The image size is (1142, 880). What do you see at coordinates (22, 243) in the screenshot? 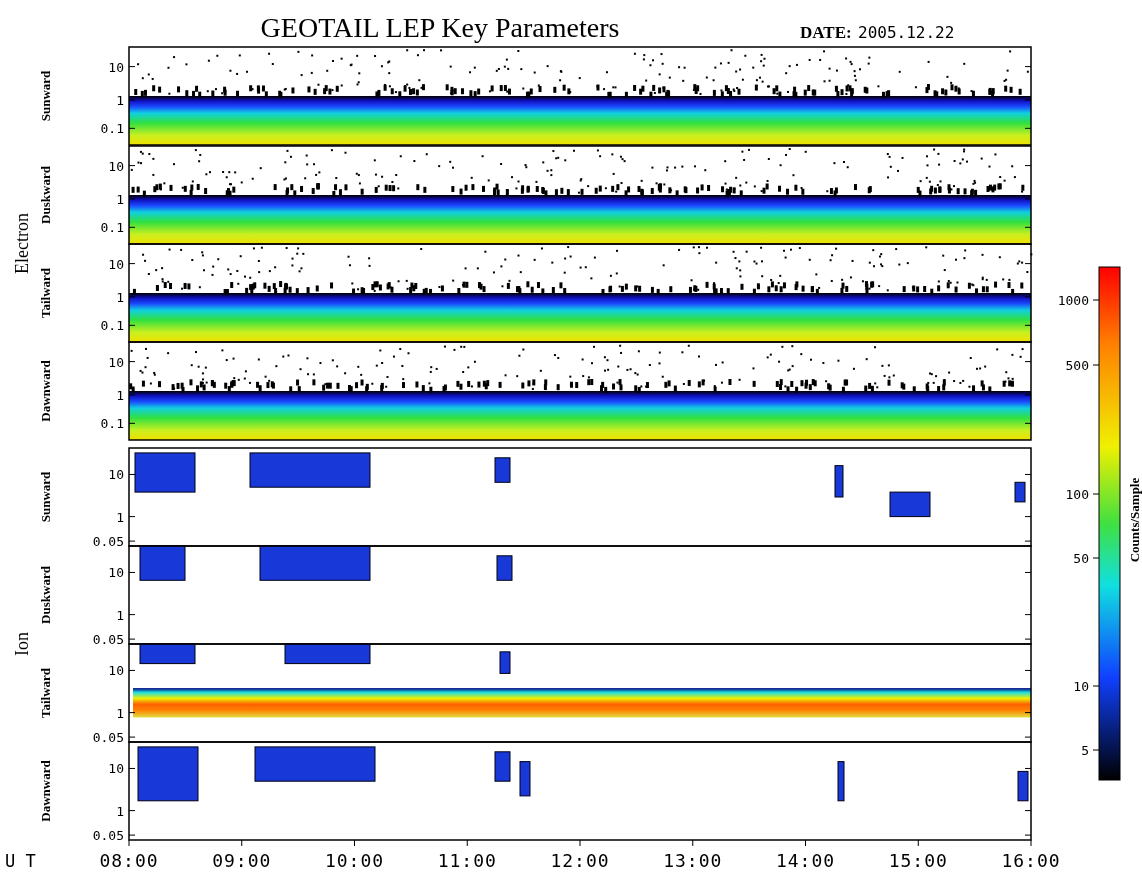
I see `group-label: Electron` at bounding box center [22, 243].